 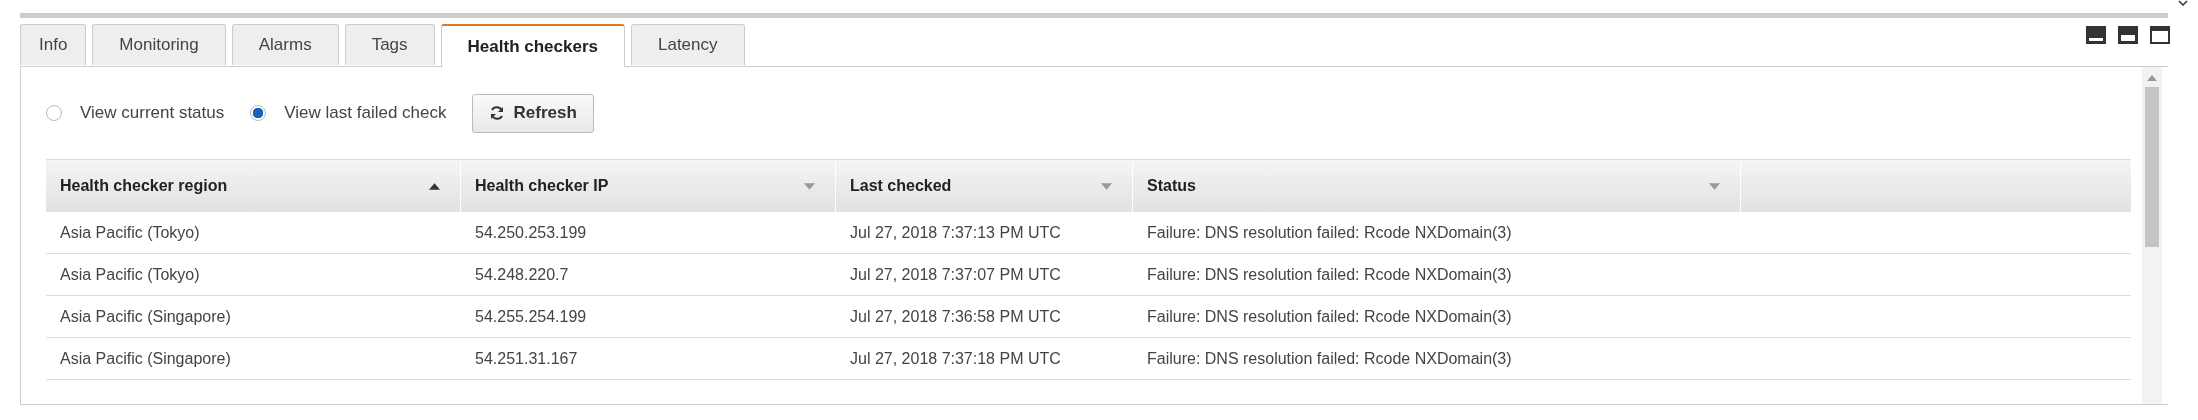 I want to click on table-cell-text: Jul 27, 2018 7:37:07 PM UTC, so click(x=955, y=274).